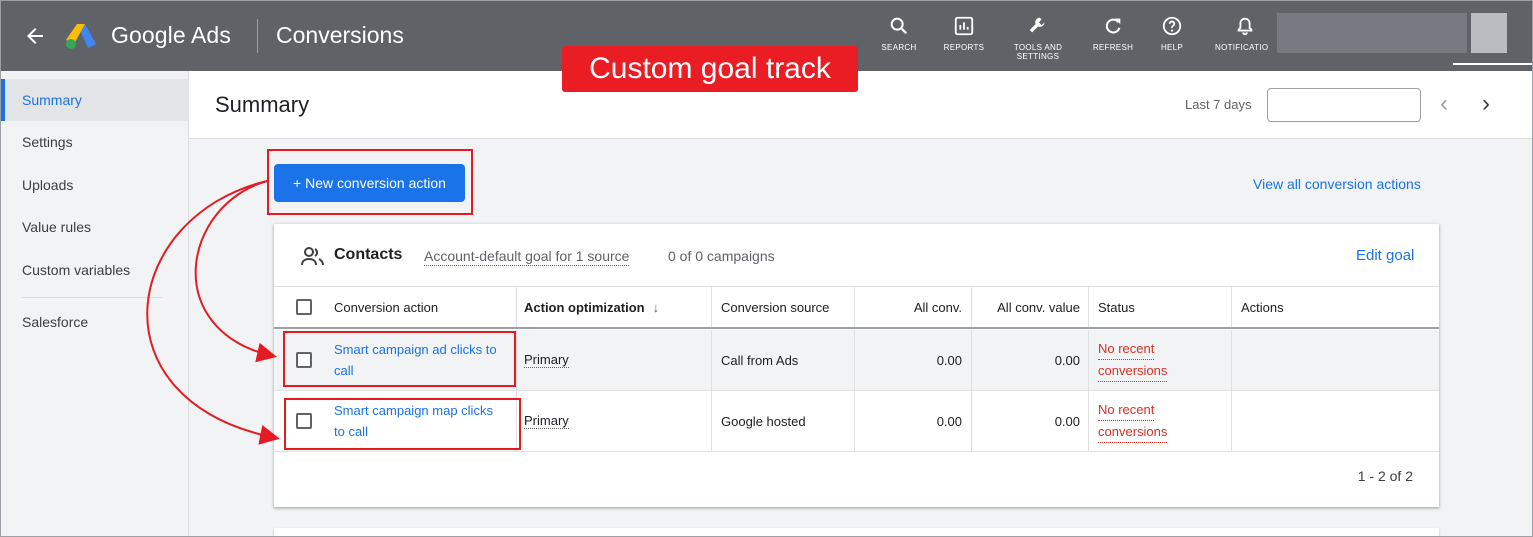  Describe the element at coordinates (95, 100) in the screenshot. I see `sidebar-item-summary: Summary` at that location.